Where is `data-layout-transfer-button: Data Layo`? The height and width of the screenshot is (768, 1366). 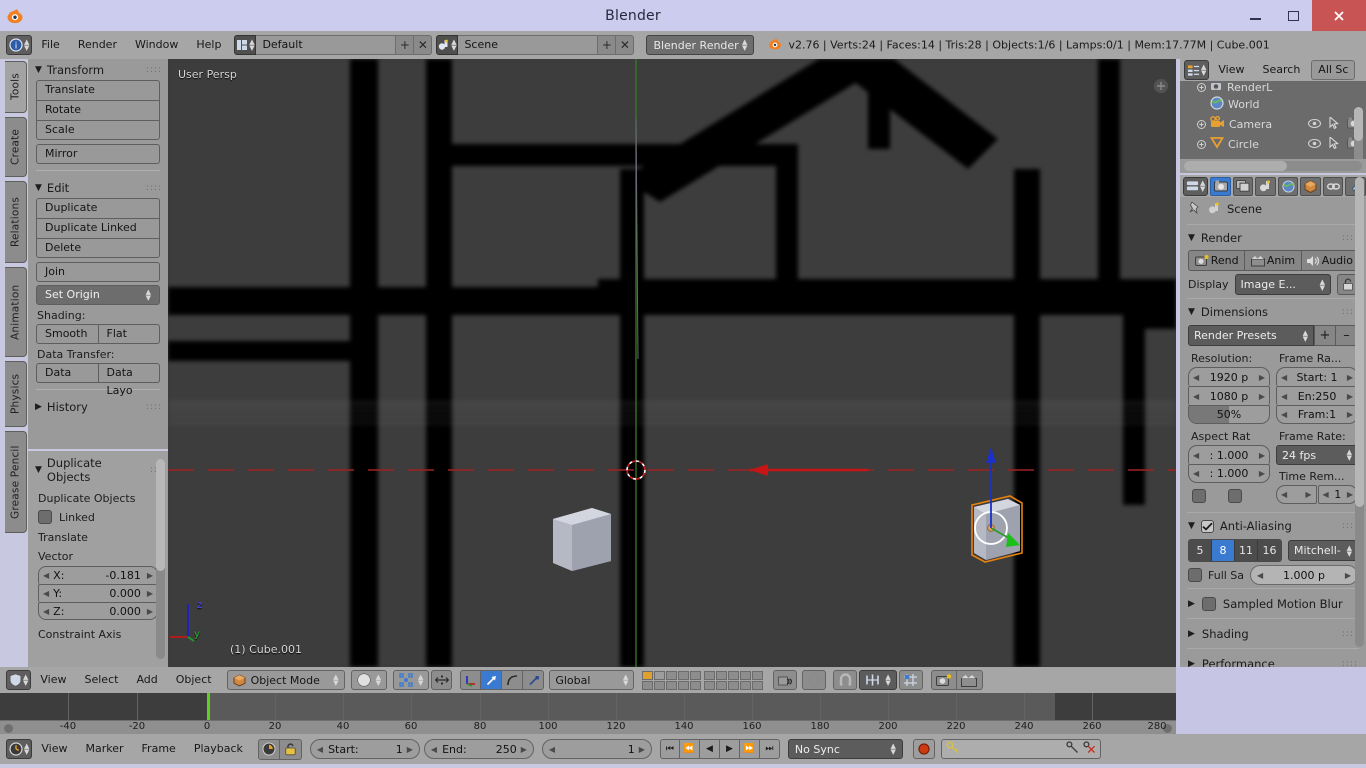
data-layout-transfer-button: Data Layo is located at coordinates (129, 380).